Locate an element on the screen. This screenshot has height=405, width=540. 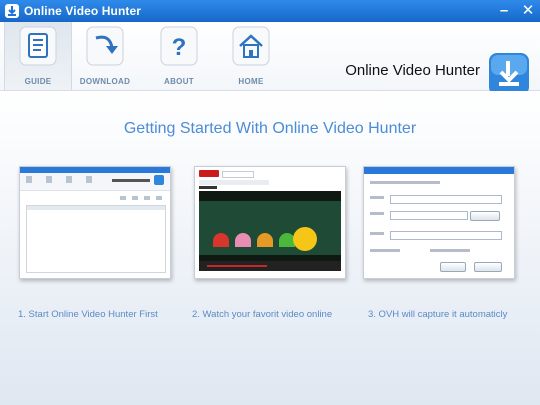
document-icon is located at coordinates (38, 46).